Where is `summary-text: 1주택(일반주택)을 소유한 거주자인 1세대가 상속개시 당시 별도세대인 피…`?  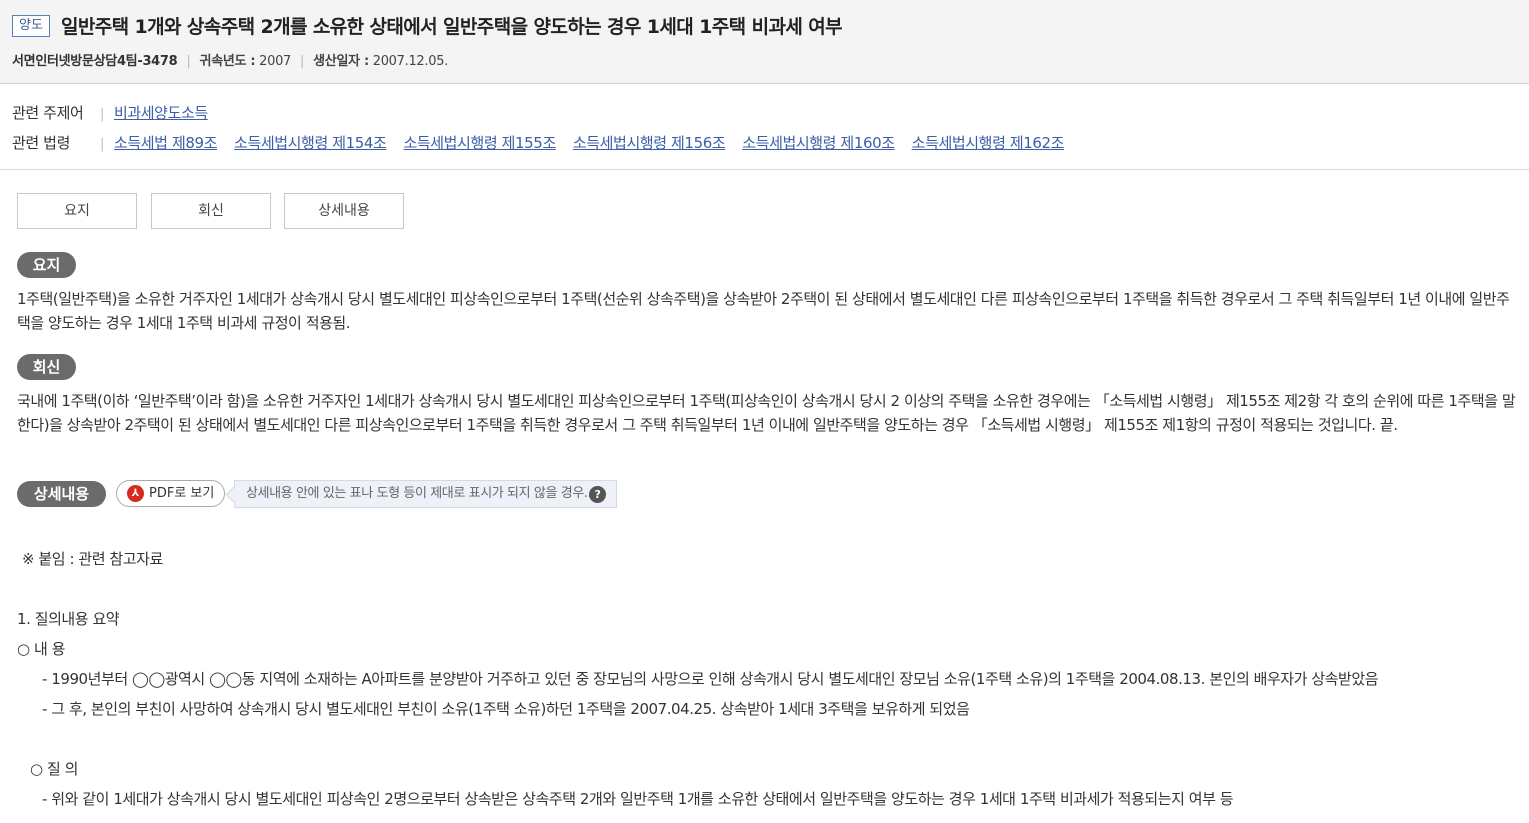
summary-text: 1주택(일반주택)을 소유한 거주자인 1세대가 상속개시 당시 별도세대인 피… is located at coordinates (763, 311).